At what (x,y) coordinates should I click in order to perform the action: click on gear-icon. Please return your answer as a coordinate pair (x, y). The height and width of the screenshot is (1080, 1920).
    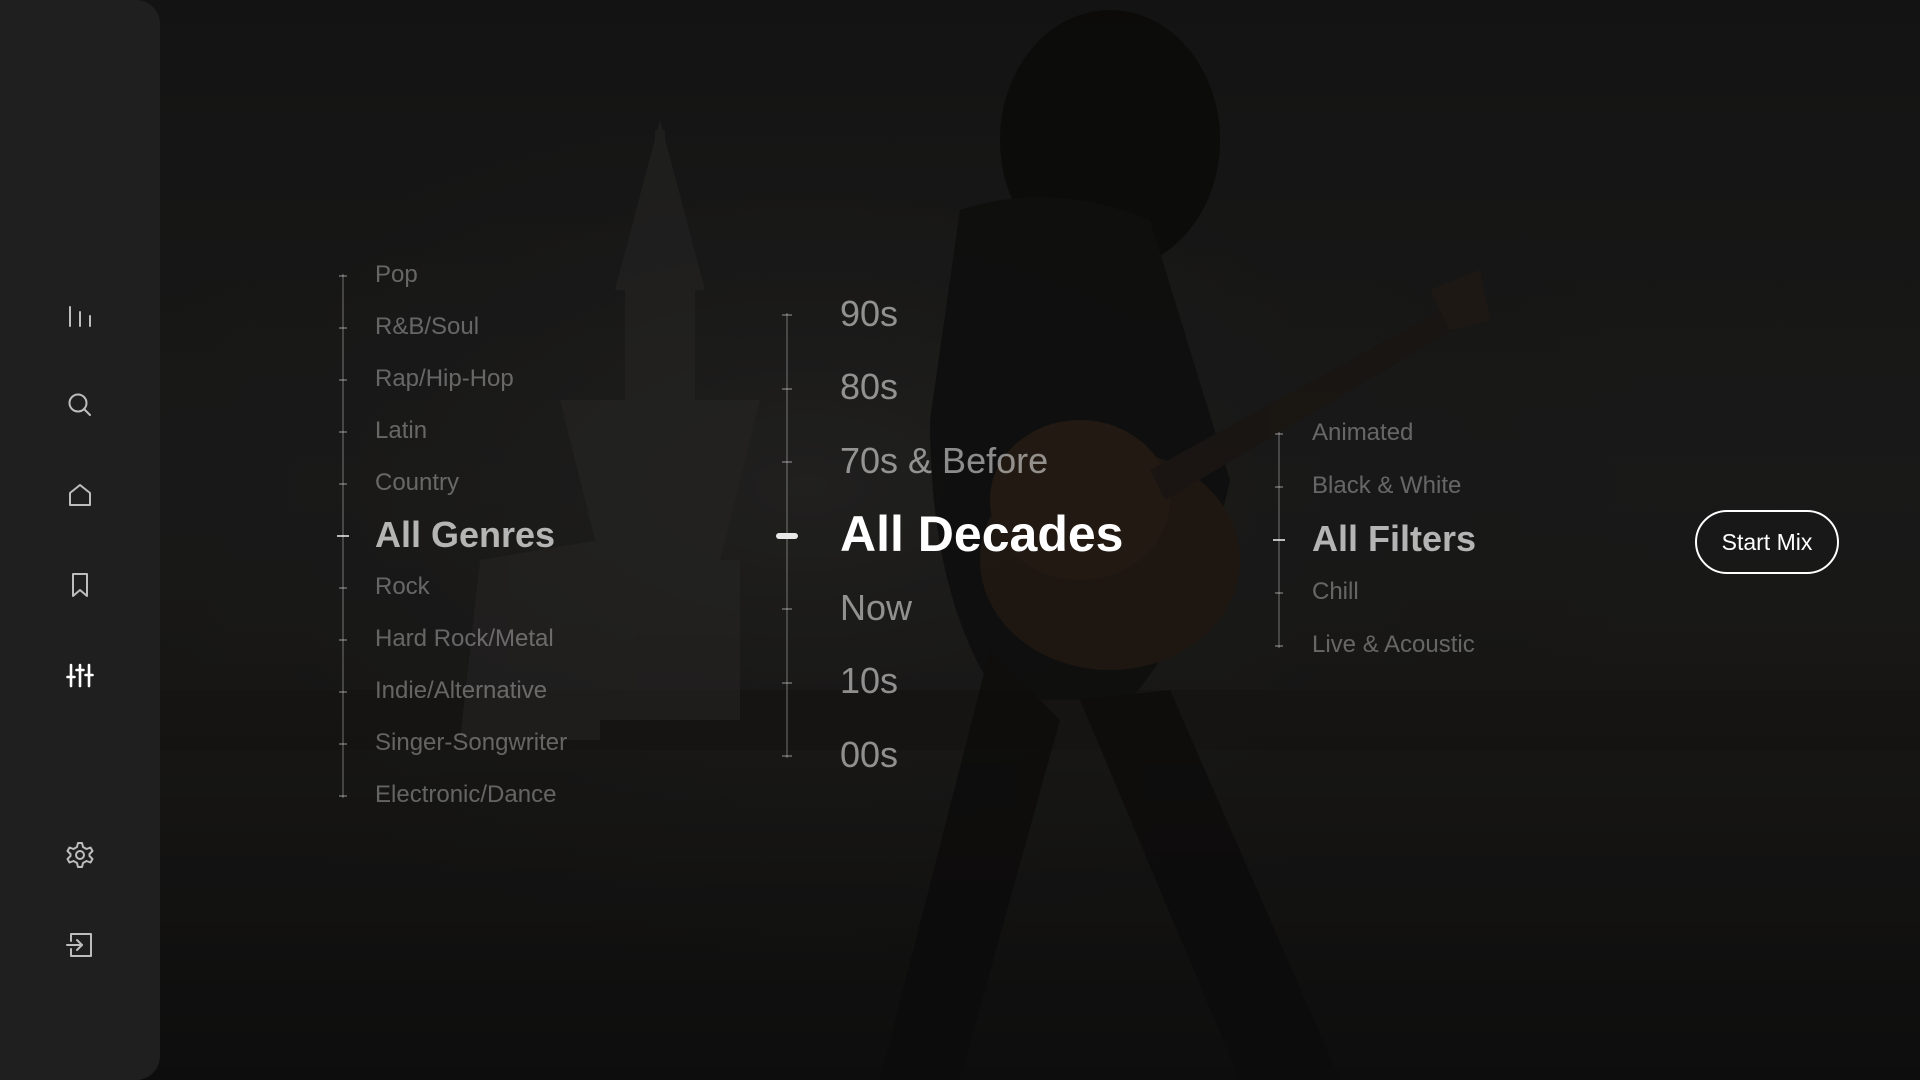
    Looking at the image, I should click on (80, 855).